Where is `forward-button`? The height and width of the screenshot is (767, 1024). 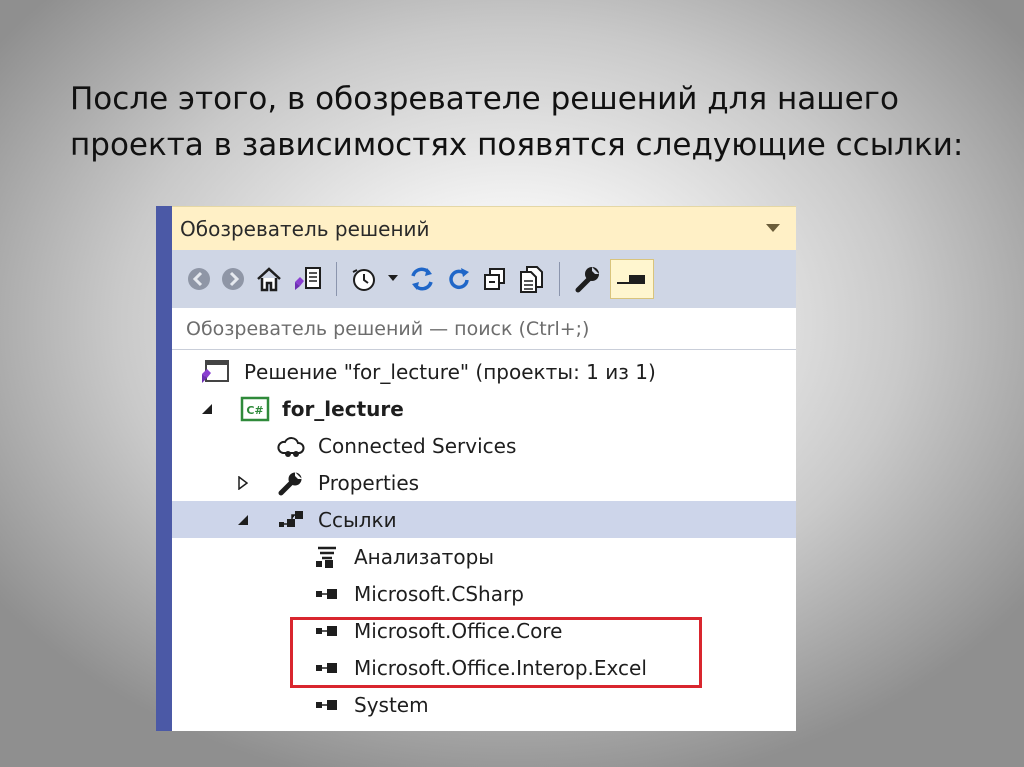
forward-button is located at coordinates (233, 279).